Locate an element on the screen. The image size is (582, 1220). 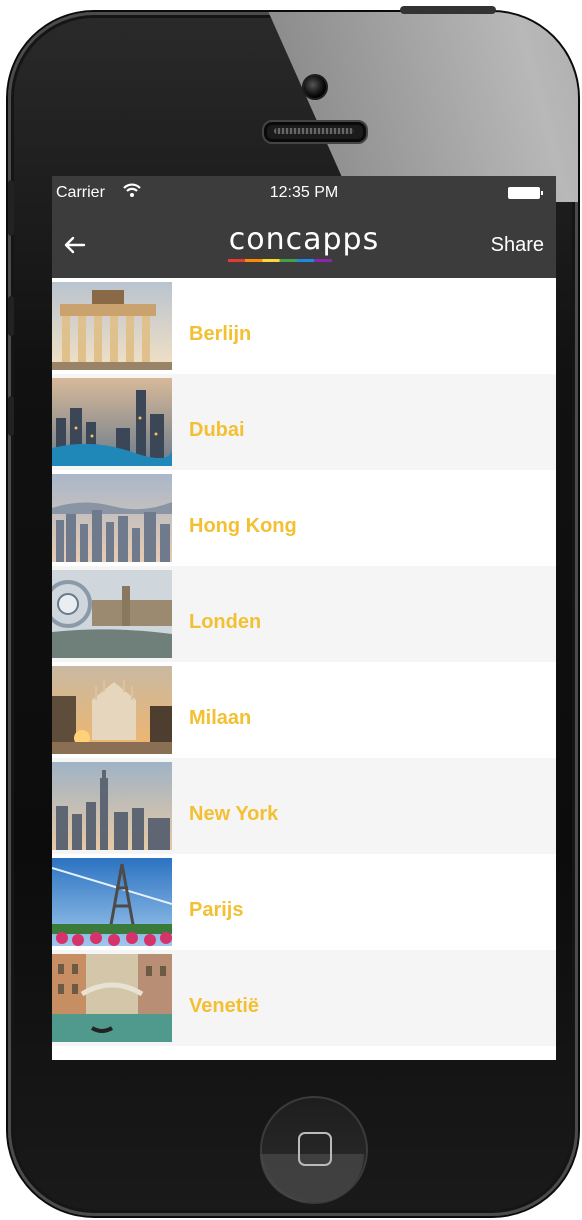
berlin-thumbnail is located at coordinates (112, 326).